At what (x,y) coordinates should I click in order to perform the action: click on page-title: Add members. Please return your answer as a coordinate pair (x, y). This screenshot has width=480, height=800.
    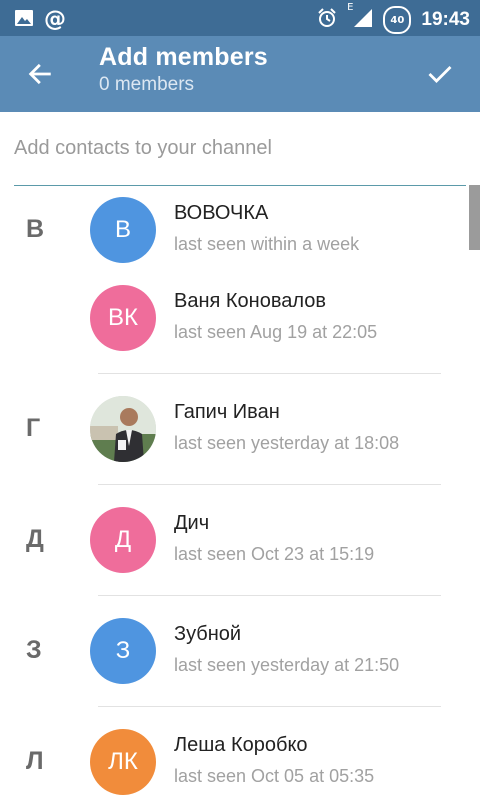
    Looking at the image, I should click on (183, 57).